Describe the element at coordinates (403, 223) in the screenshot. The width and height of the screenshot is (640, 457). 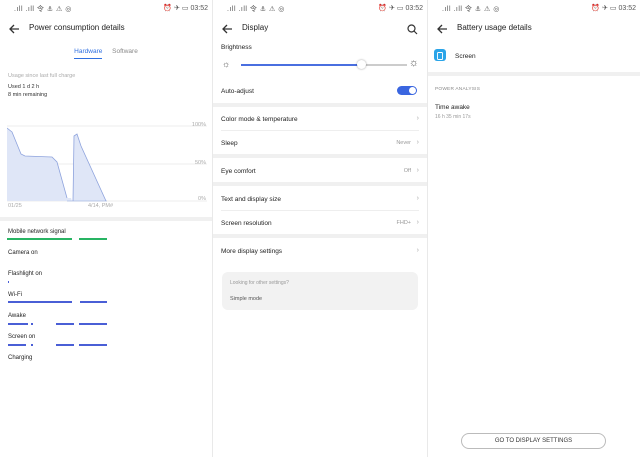
I see `screen-resolution-value: FHD+` at that location.